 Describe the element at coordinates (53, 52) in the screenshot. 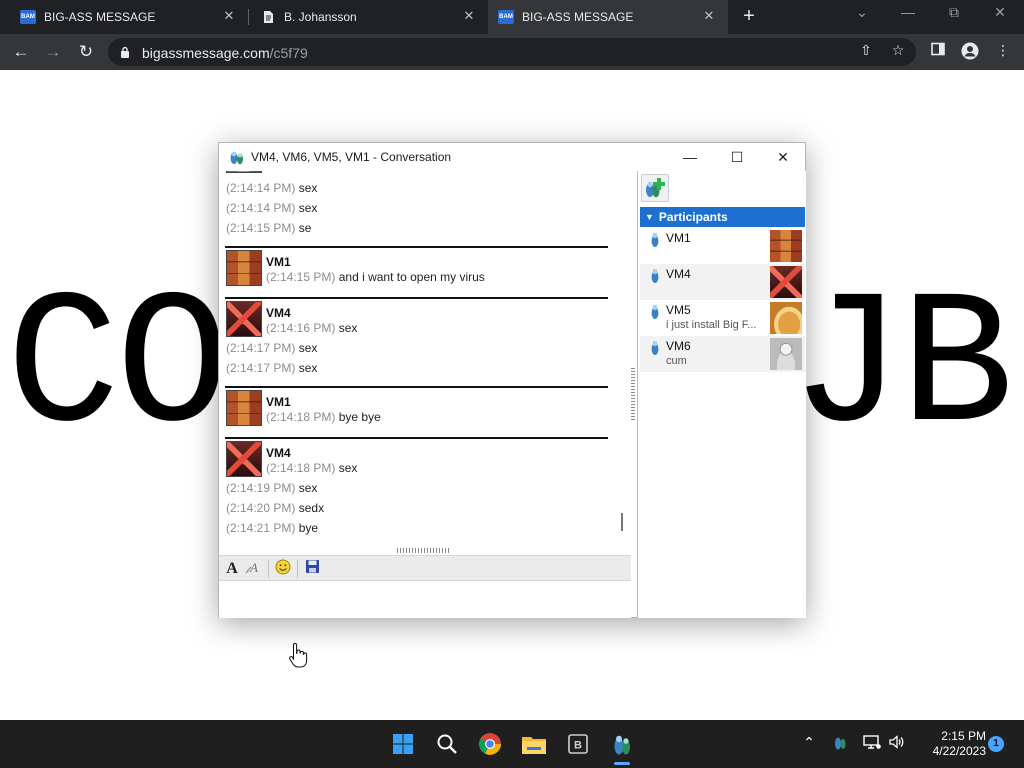

I see `forward-button: →` at that location.